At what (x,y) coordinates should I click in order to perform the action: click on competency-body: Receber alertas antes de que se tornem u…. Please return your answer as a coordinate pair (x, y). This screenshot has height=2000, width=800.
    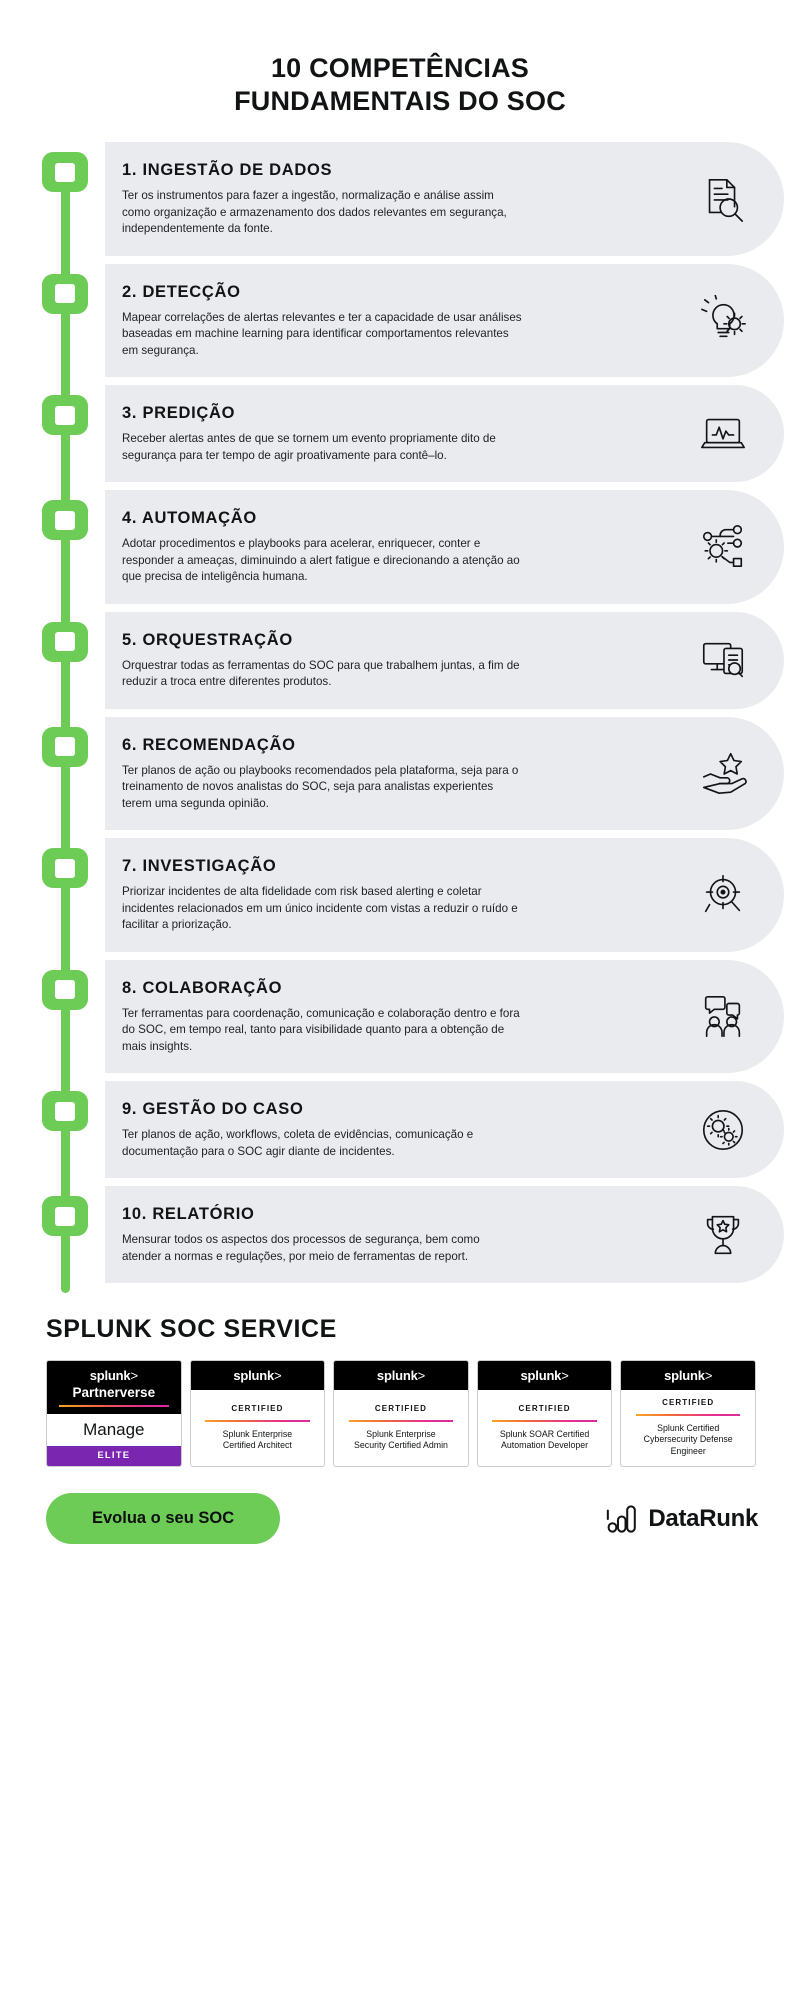
    Looking at the image, I should click on (309, 447).